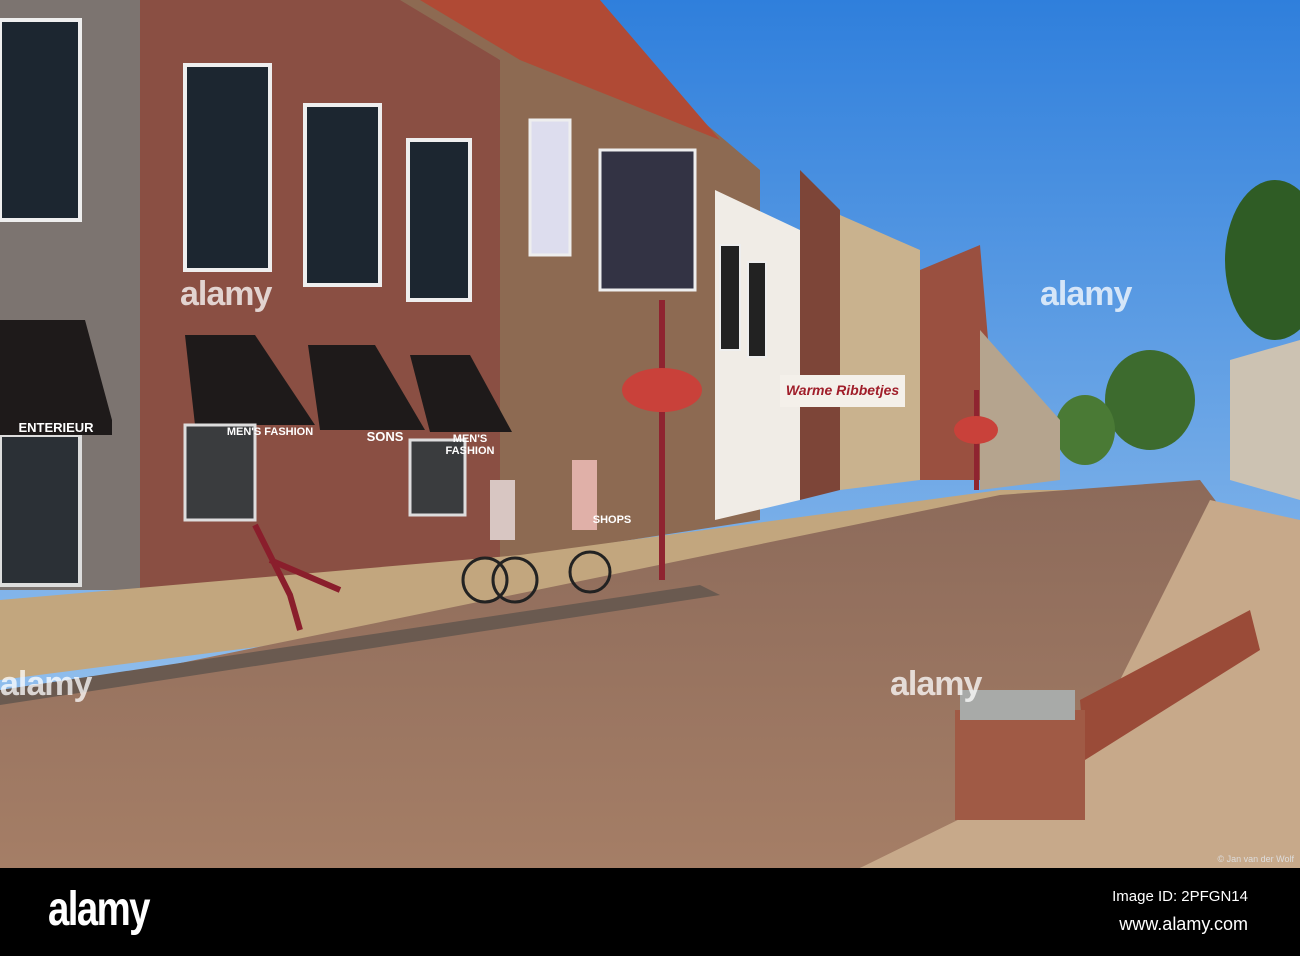 The image size is (1300, 956). I want to click on sign-interieur: ENTERIEUR, so click(56, 427).